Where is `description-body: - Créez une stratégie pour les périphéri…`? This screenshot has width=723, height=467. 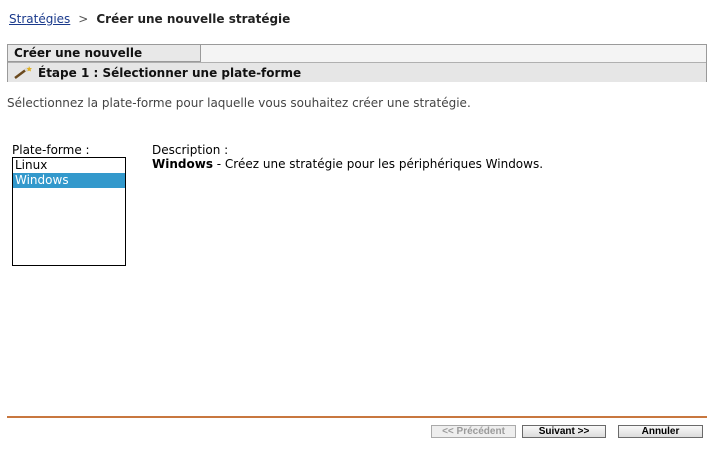 description-body: - Créez une stratégie pour les périphéri… is located at coordinates (378, 164).